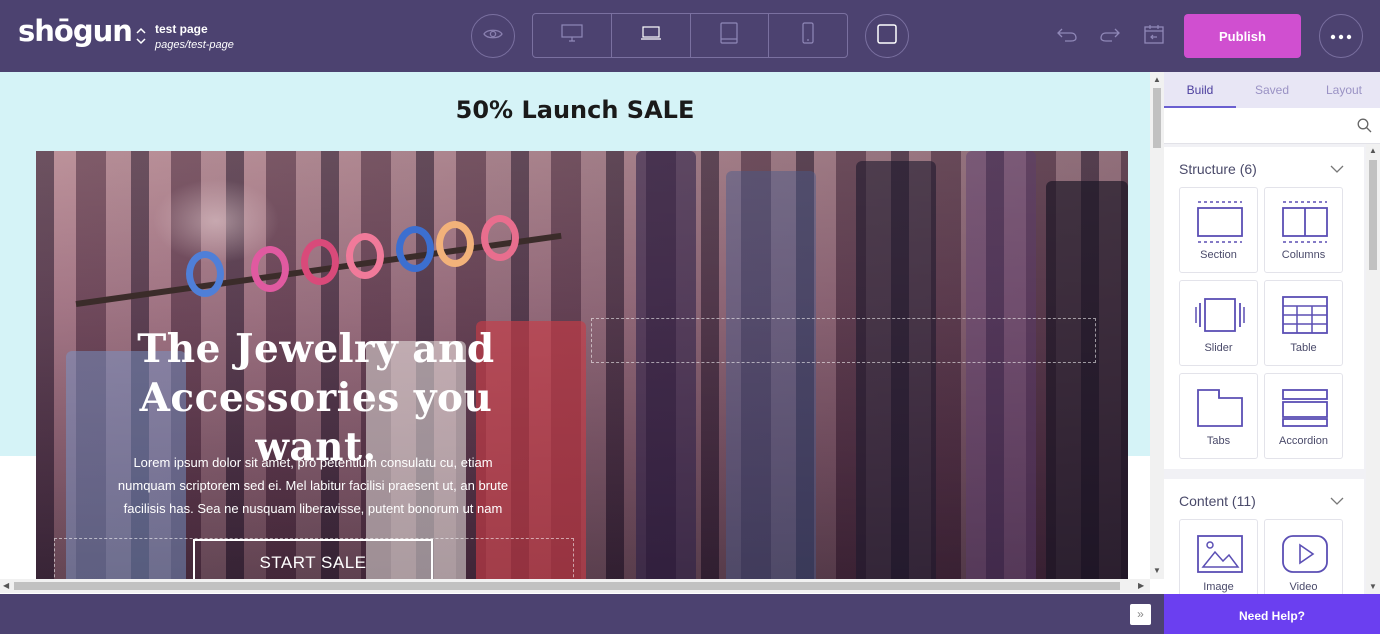 The width and height of the screenshot is (1380, 639). Describe the element at coordinates (1157, 325) in the screenshot. I see `canvas-vertical-scrollbar: ▲ ▼` at that location.